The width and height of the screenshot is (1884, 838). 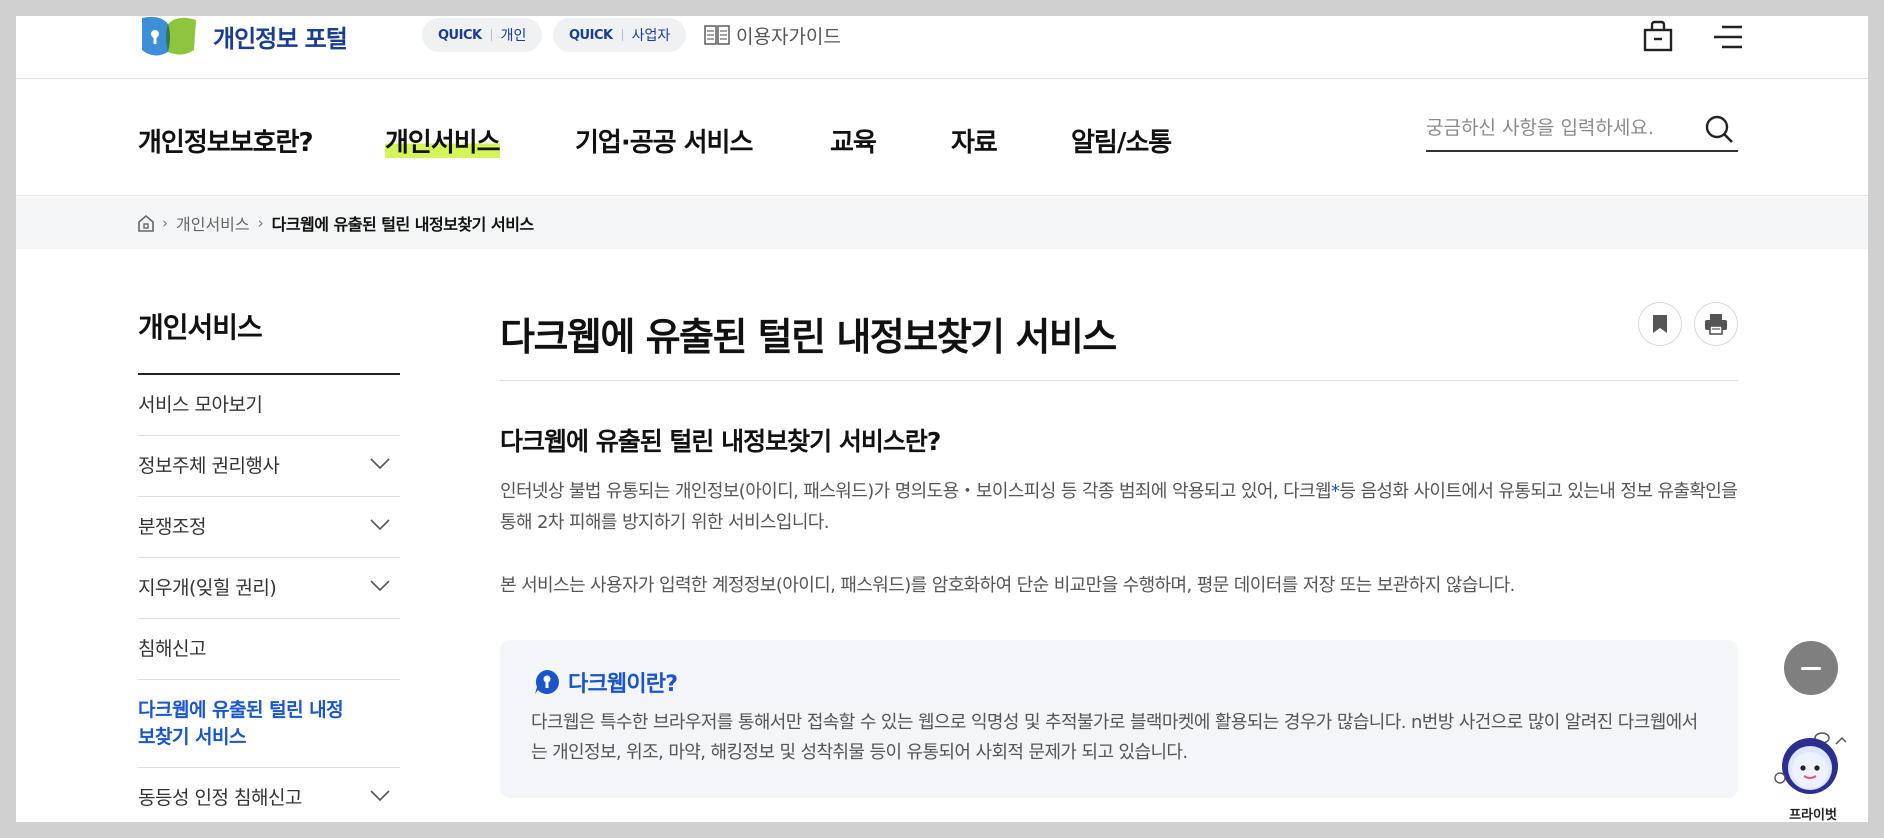 What do you see at coordinates (403, 224) in the screenshot?
I see `breadcrumb-current: 다크웹에 유출된 털린 내정보찾기 서비스` at bounding box center [403, 224].